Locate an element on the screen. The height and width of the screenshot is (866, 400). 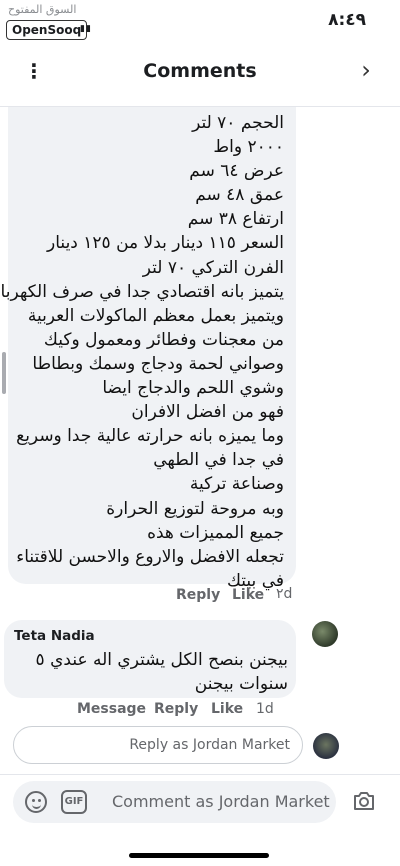
gif-icon: GIF is located at coordinates (74, 802).